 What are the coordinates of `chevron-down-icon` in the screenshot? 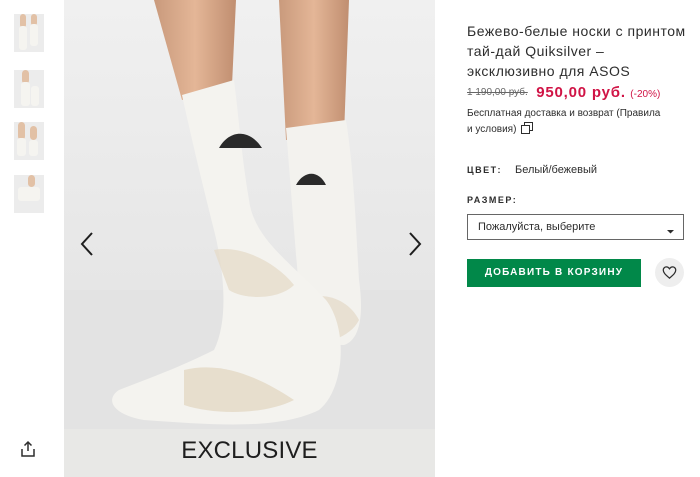 It's located at (670, 228).